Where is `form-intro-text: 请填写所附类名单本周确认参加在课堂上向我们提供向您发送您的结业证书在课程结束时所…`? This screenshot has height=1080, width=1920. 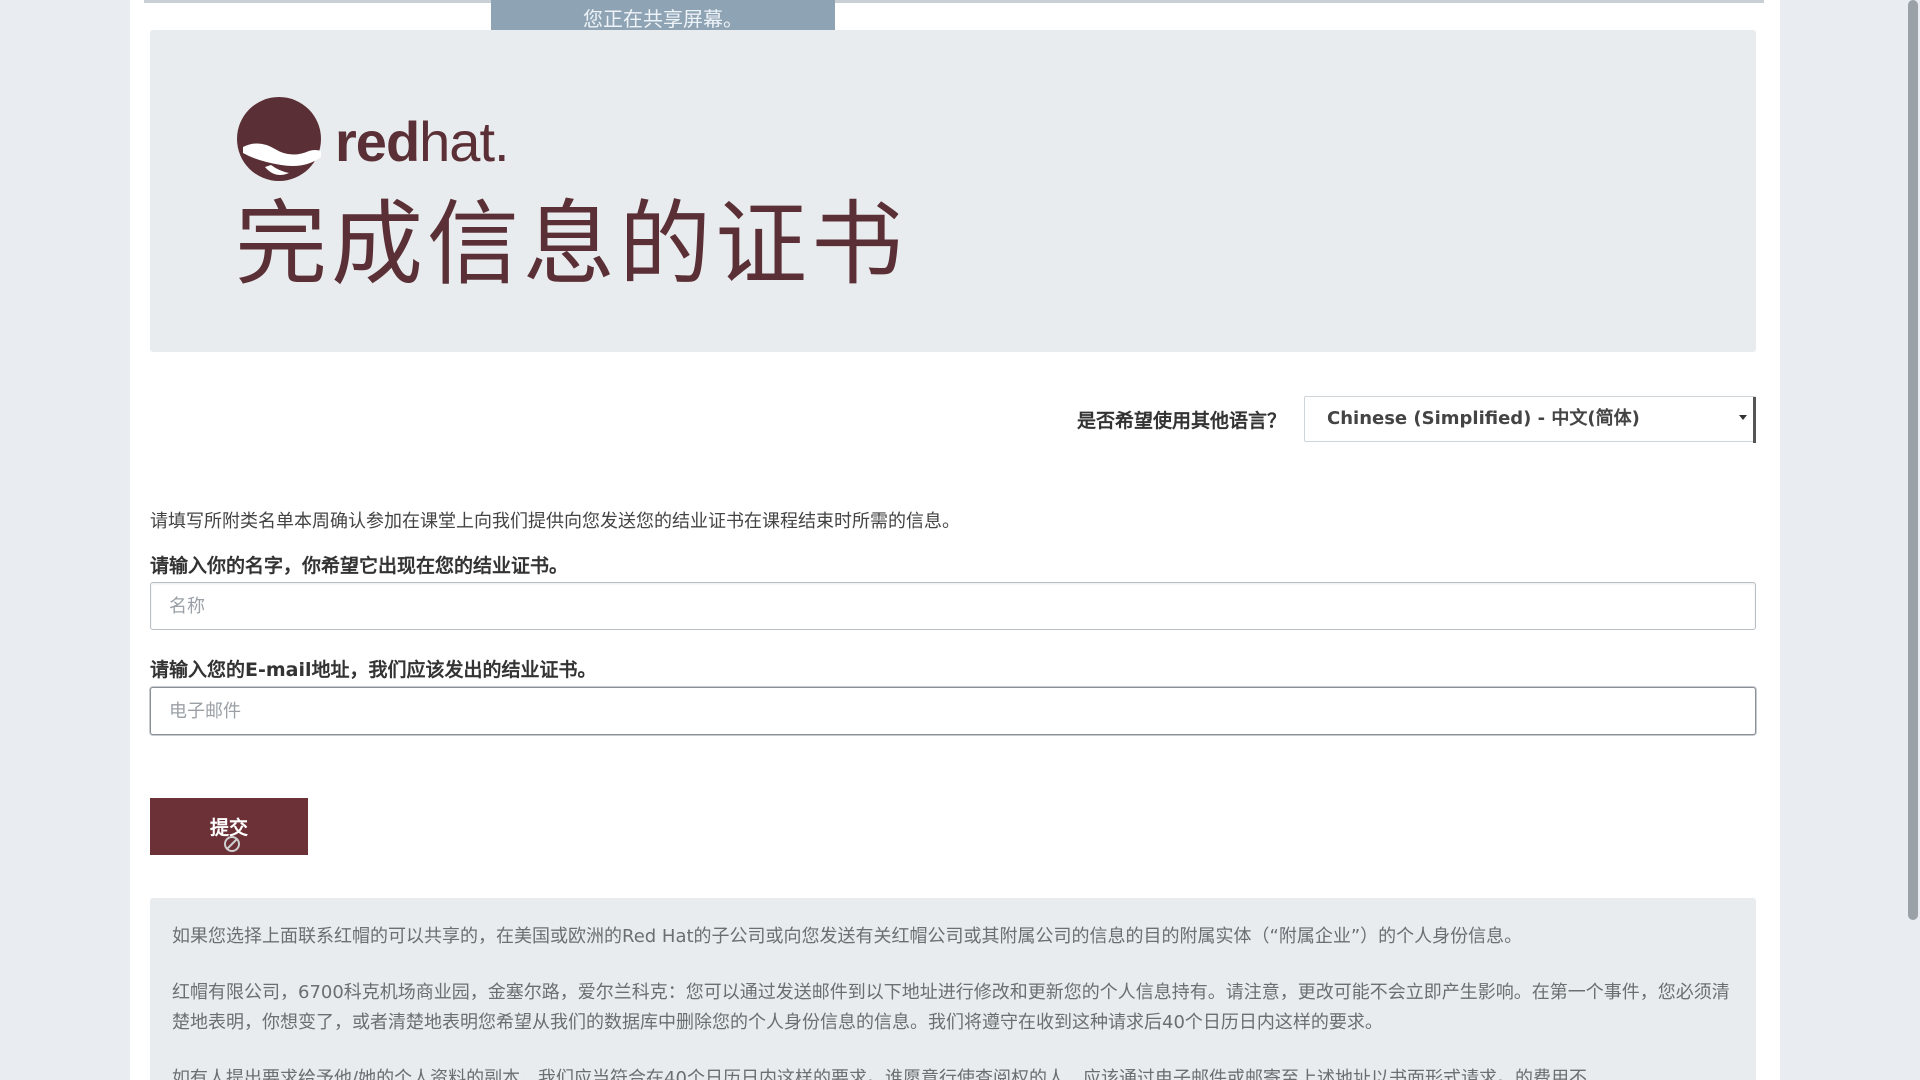 form-intro-text: 请填写所附类名单本周确认参加在课堂上向我们提供向您发送您的结业证书在课程结束时所… is located at coordinates (555, 521).